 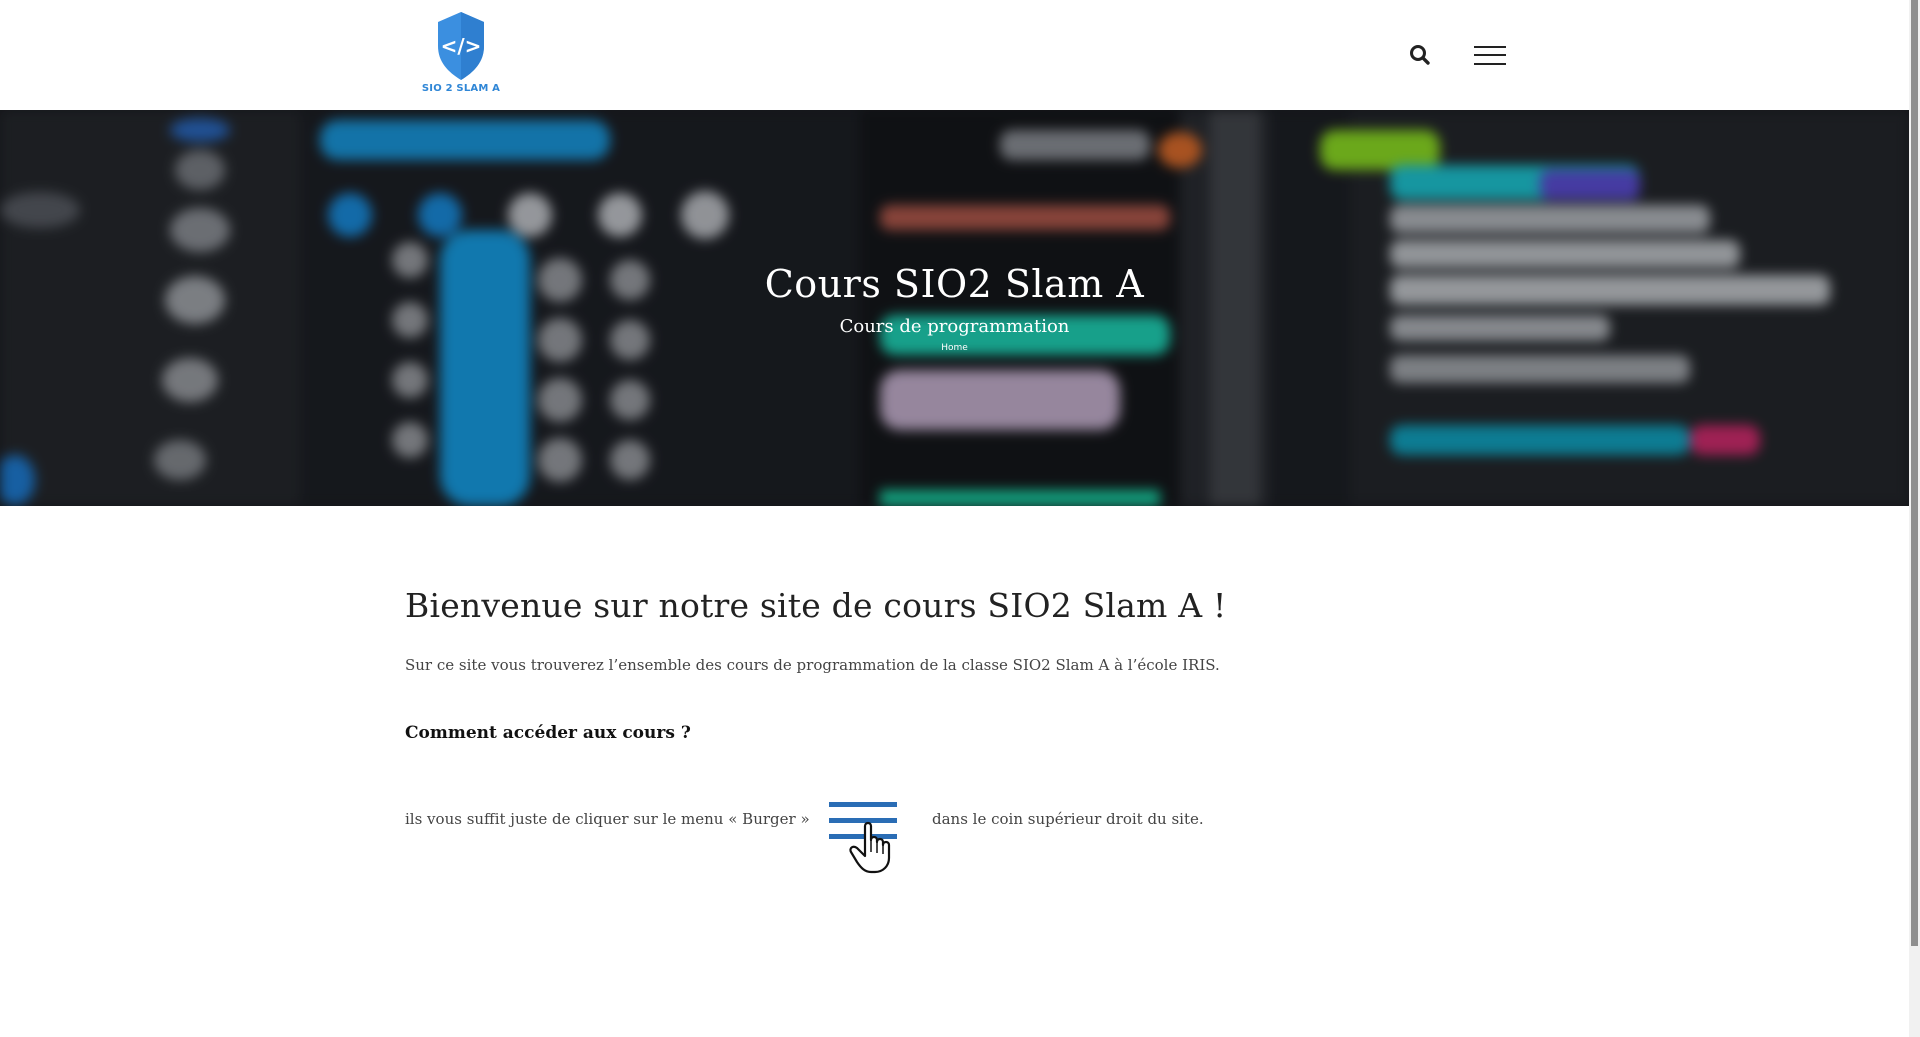 What do you see at coordinates (954, 284) in the screenshot?
I see `hero-title: Cours SIO2 Slam A` at bounding box center [954, 284].